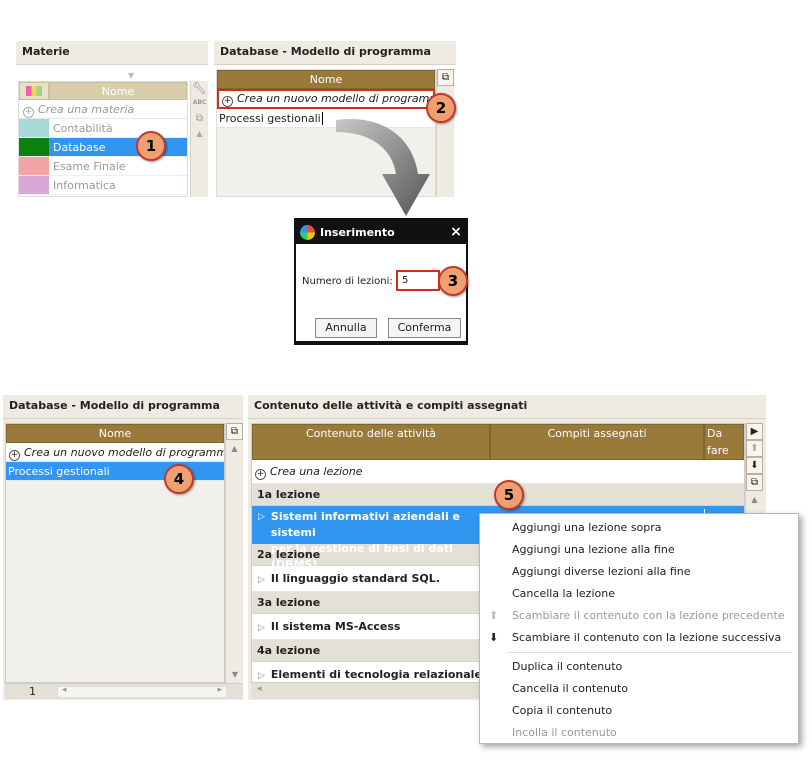  What do you see at coordinates (307, 232) in the screenshot?
I see `app-logo-icon` at bounding box center [307, 232].